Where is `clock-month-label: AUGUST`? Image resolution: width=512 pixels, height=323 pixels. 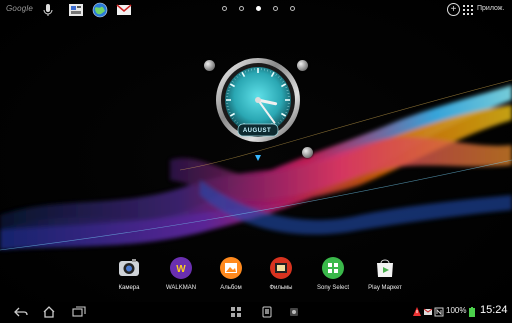
clock-month-label: AUGUST is located at coordinates (257, 131).